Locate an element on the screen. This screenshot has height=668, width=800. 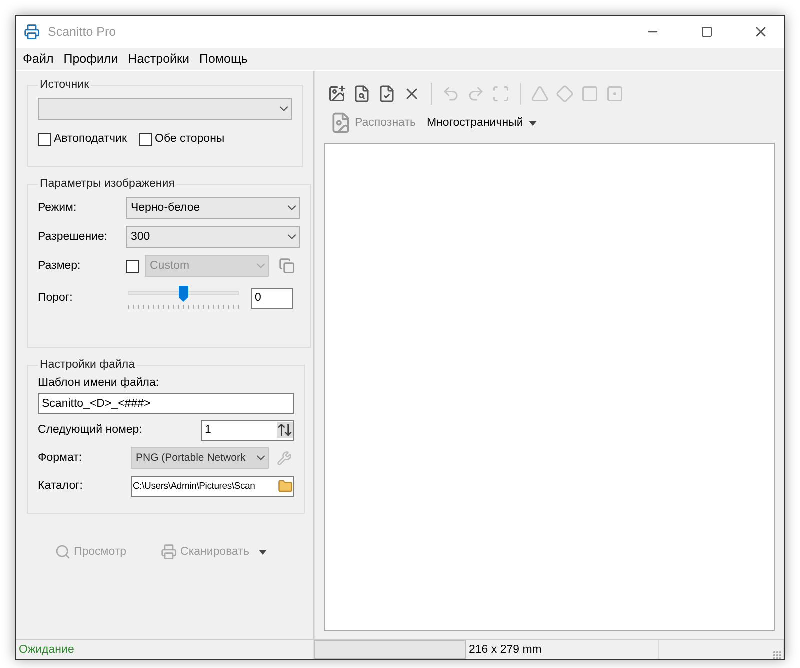
magnifier-icon is located at coordinates (63, 552).